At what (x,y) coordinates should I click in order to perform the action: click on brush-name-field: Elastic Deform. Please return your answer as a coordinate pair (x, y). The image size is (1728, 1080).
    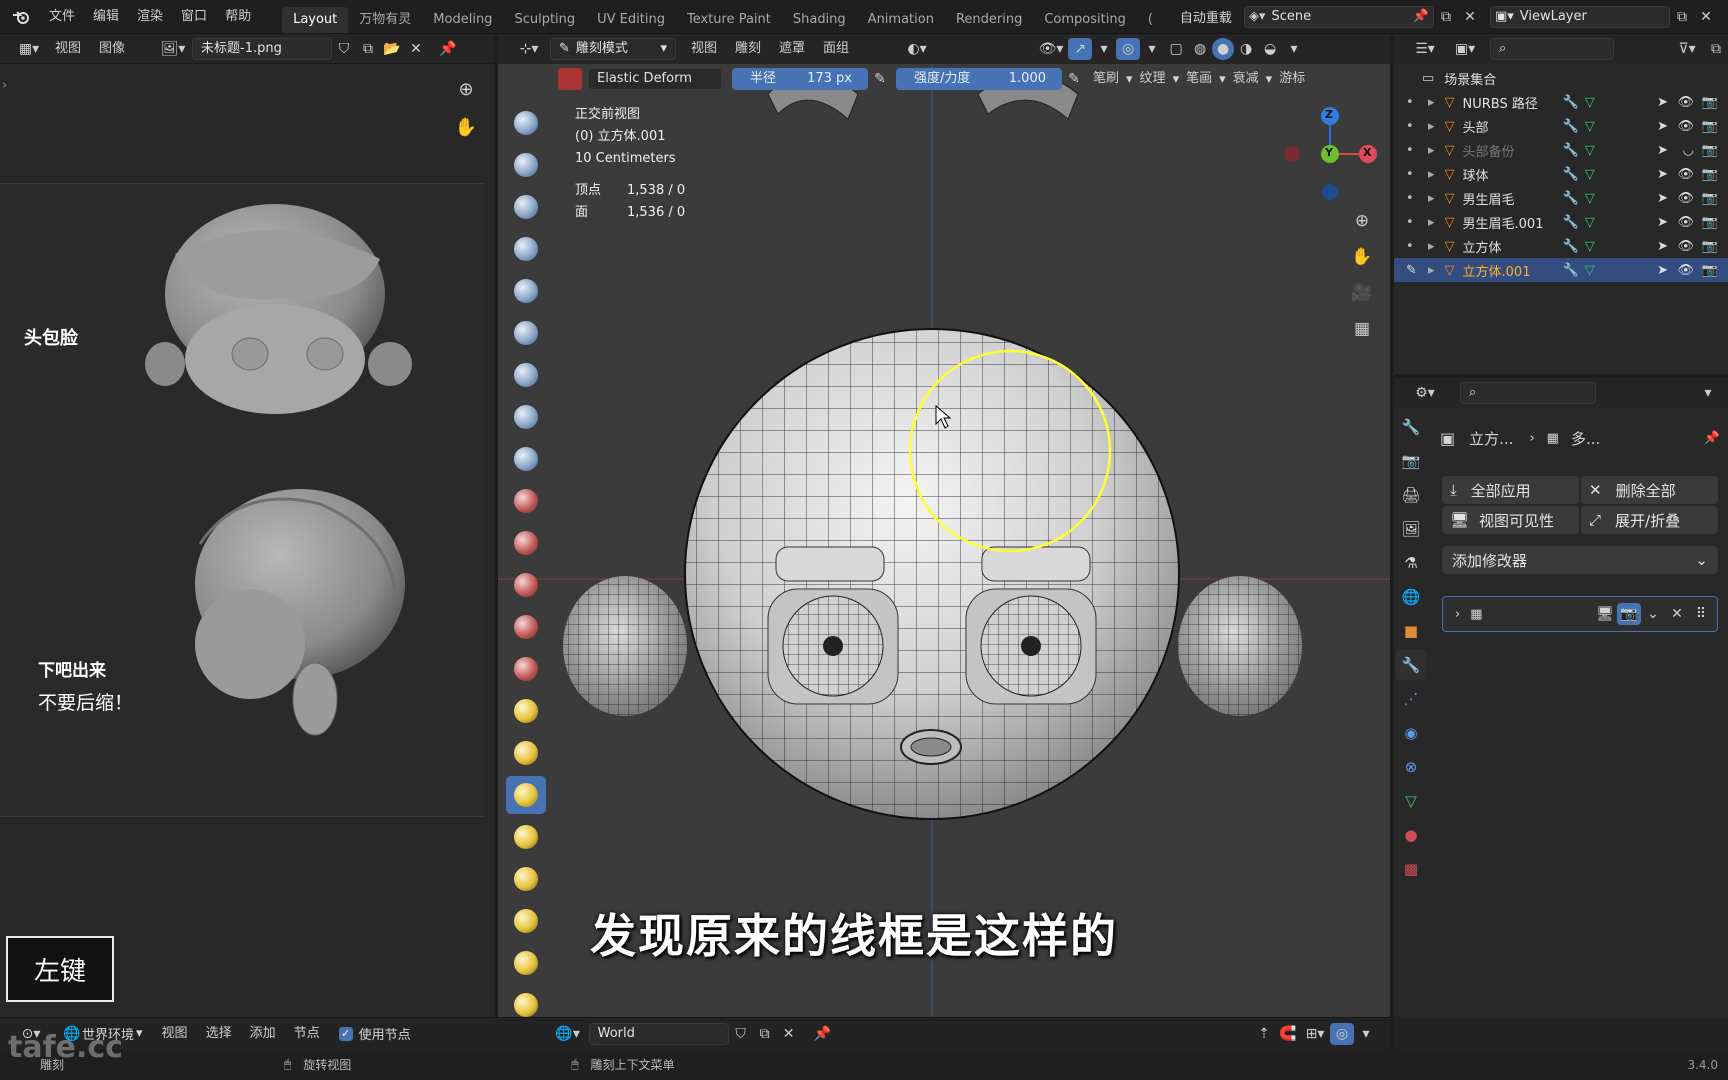
    Looking at the image, I should click on (655, 79).